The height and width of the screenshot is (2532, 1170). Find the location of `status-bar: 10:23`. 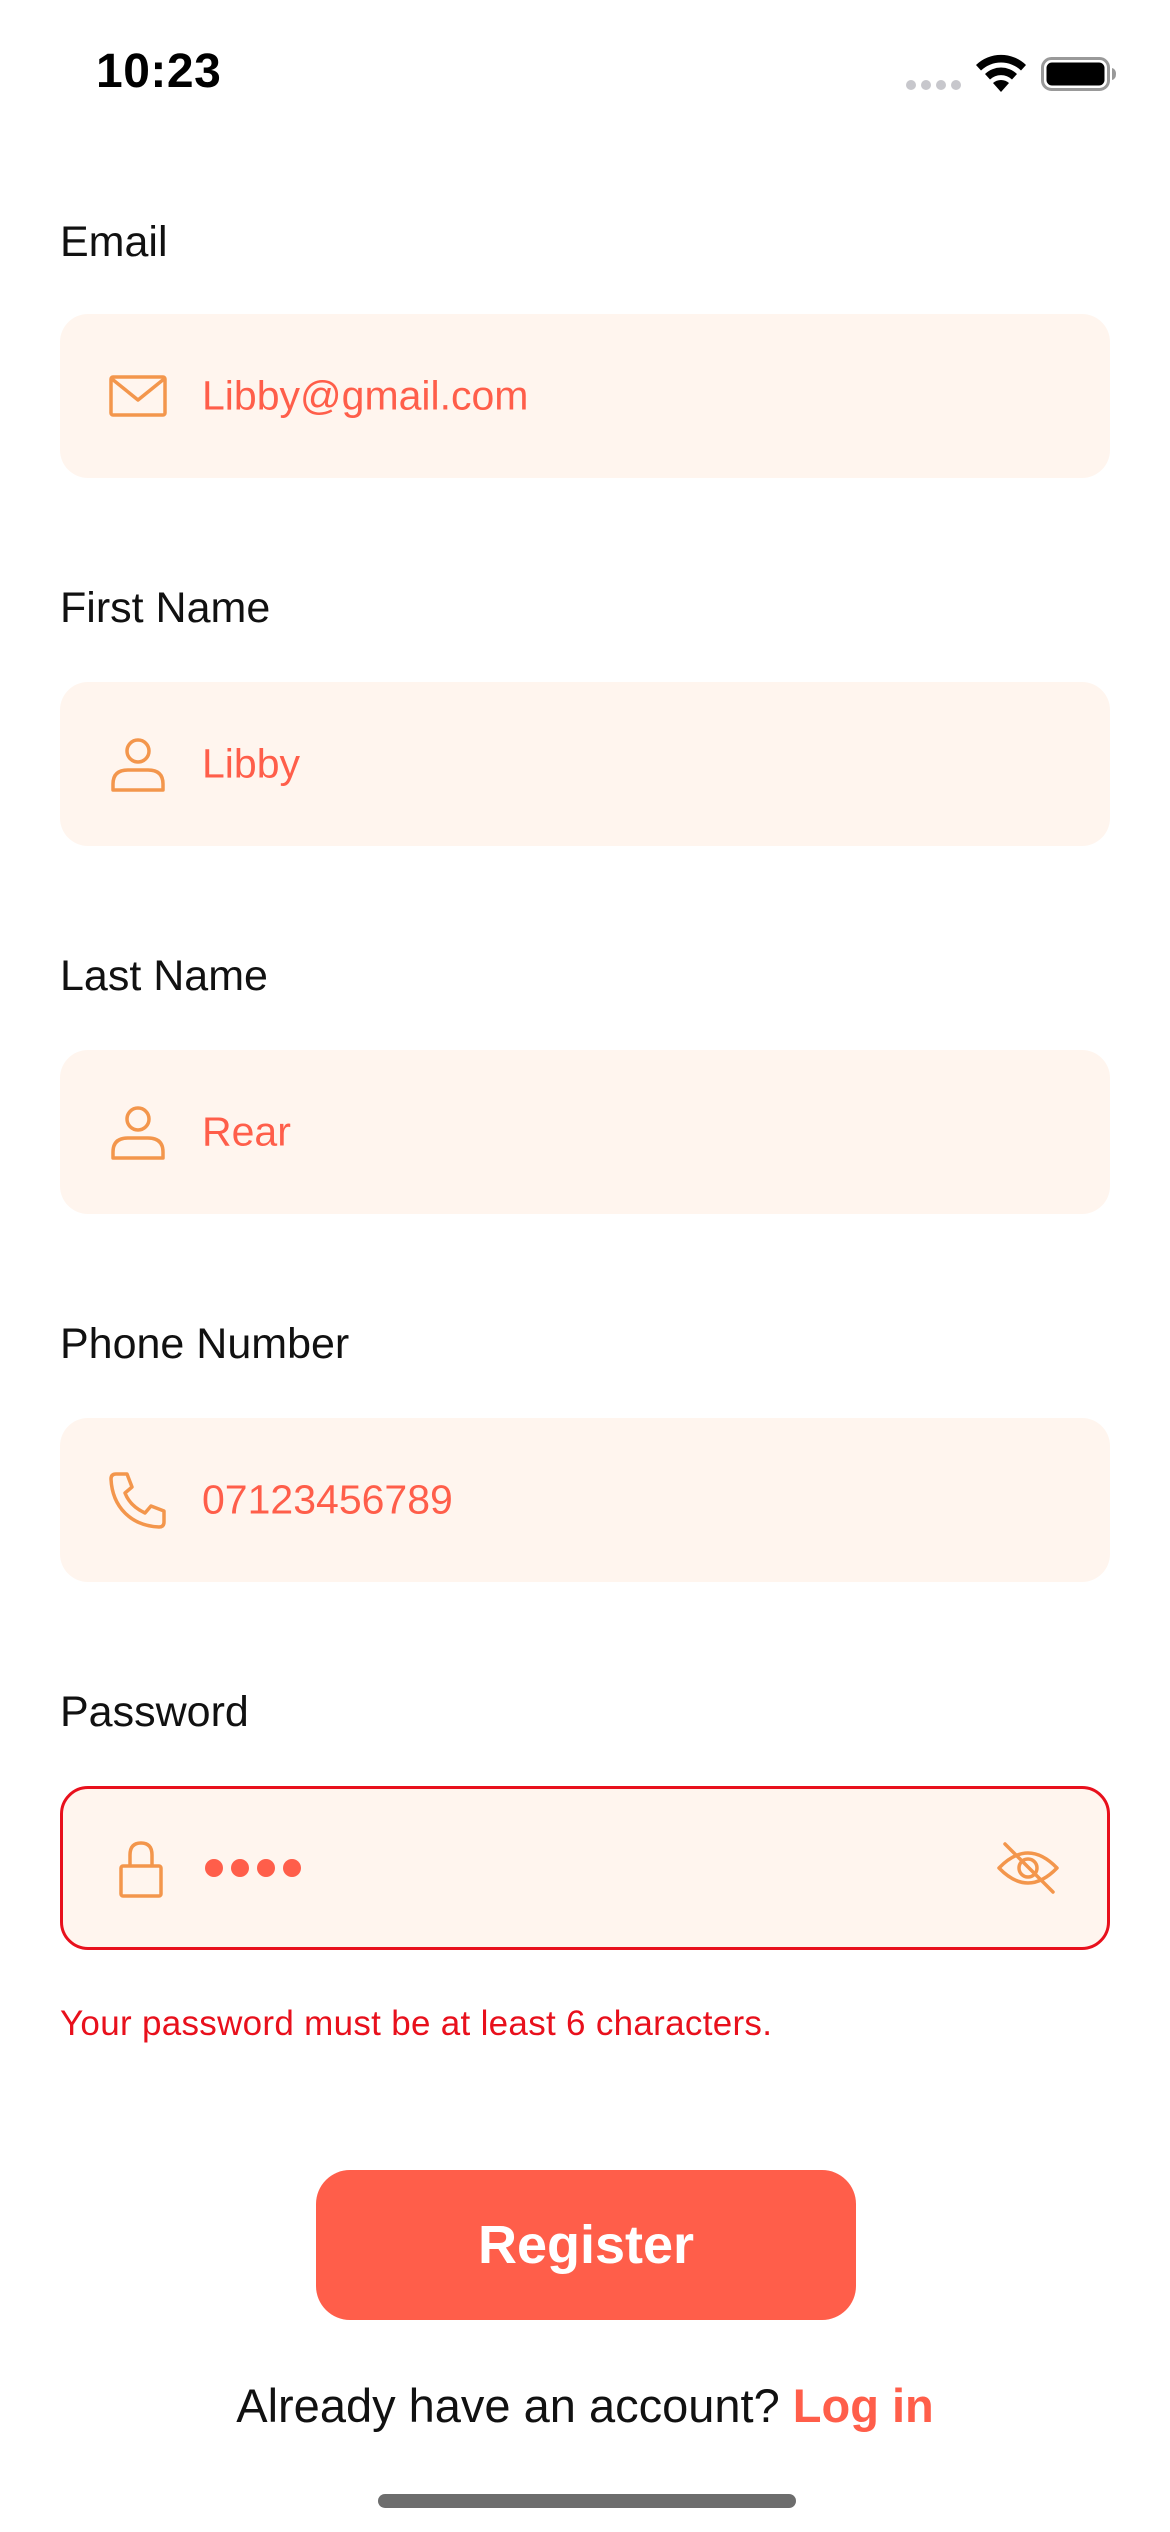

status-bar: 10:23 is located at coordinates (585, 75).